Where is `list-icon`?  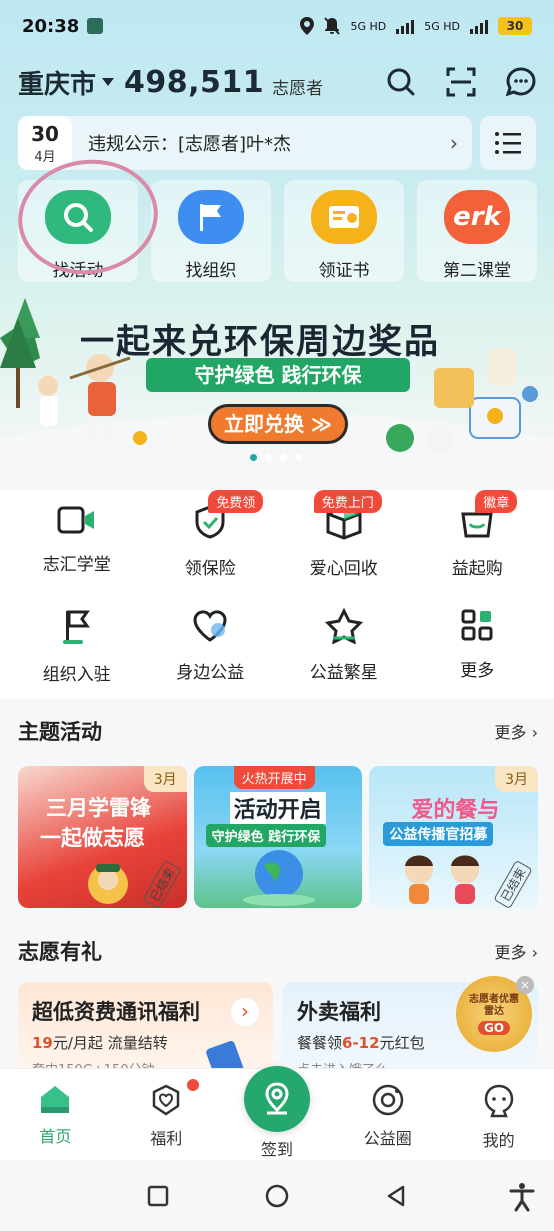 list-icon is located at coordinates (508, 143).